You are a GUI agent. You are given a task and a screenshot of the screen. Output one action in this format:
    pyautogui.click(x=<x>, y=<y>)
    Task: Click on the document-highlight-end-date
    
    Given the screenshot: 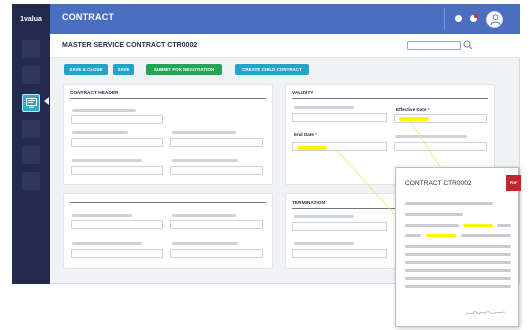 What is the action you would take?
    pyautogui.click(x=441, y=235)
    